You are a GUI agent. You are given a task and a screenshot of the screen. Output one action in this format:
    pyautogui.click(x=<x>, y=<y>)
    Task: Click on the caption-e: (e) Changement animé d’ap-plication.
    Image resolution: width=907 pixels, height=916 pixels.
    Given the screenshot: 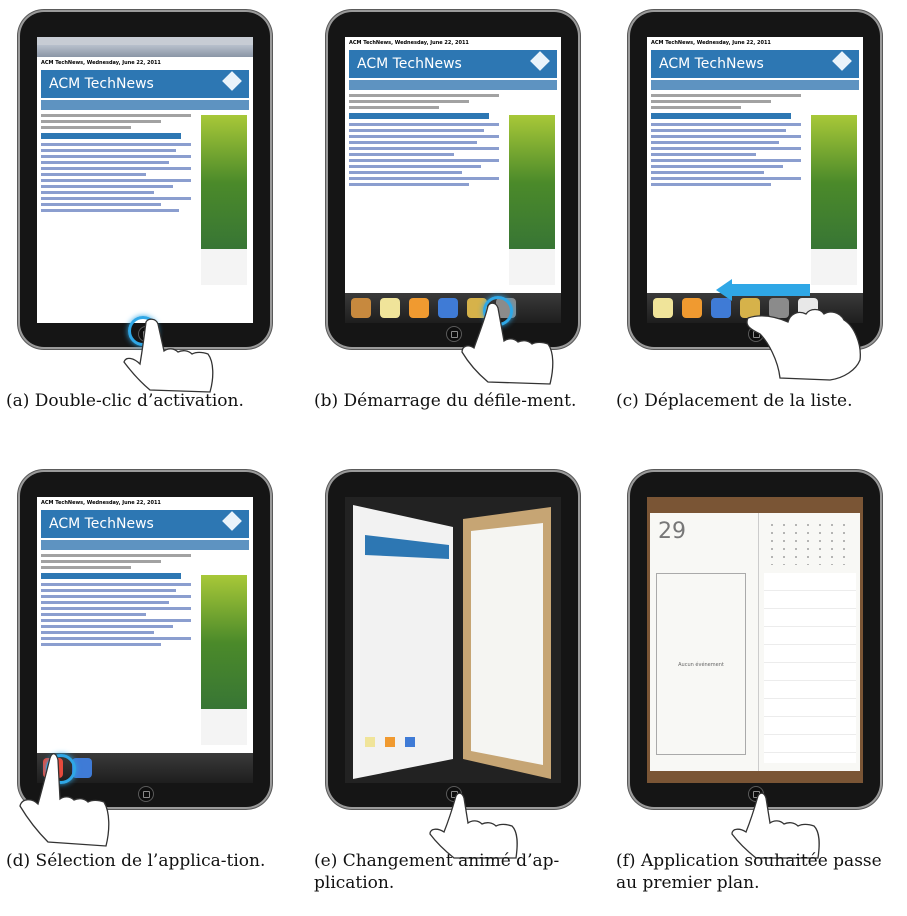 What is the action you would take?
    pyautogui.click(x=437, y=872)
    